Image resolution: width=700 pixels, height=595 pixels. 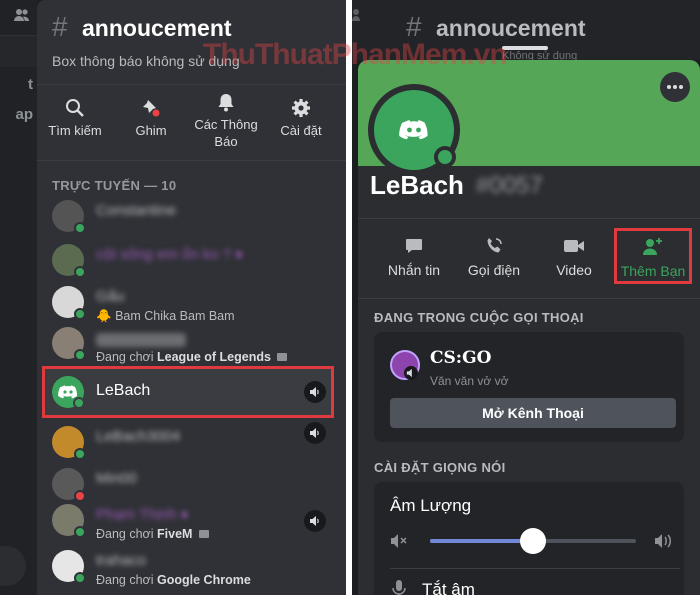 What do you see at coordinates (414, 257) in the screenshot?
I see `message-button: Nhắn tin` at bounding box center [414, 257].